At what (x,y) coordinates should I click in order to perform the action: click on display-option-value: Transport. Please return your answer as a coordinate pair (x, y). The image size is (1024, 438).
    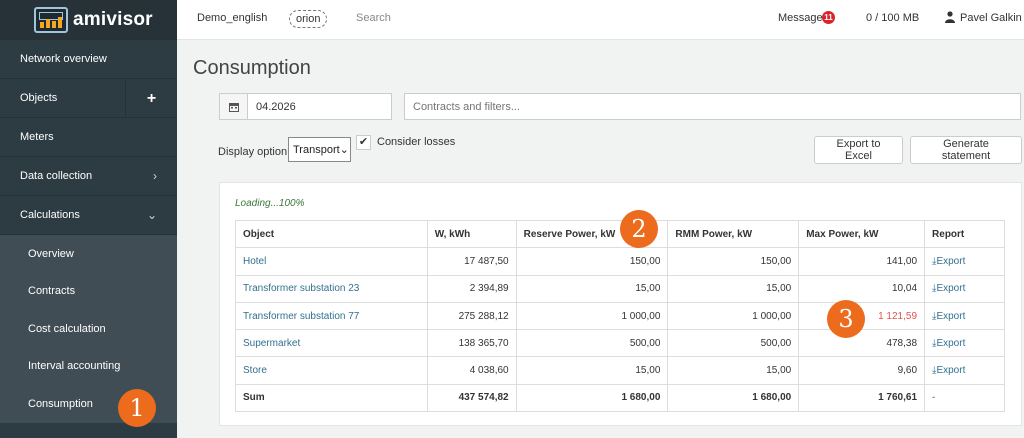
    Looking at the image, I should click on (316, 149).